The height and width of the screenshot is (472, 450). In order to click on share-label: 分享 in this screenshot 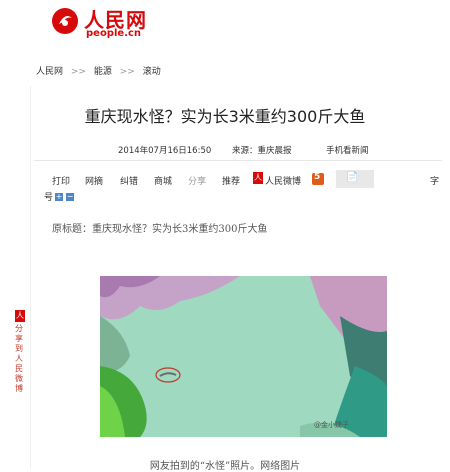, I will do `click(197, 182)`.